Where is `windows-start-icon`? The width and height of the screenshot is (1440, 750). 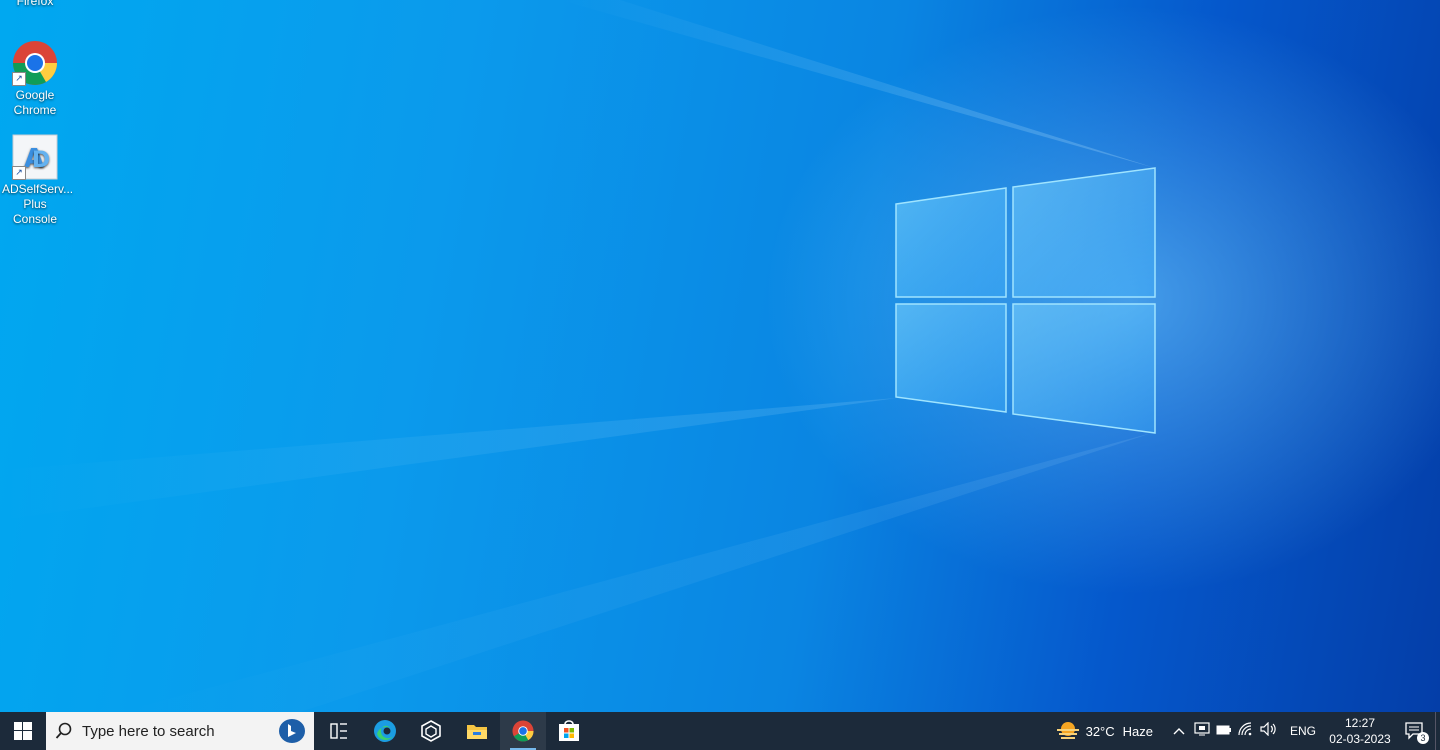 windows-start-icon is located at coordinates (23, 731).